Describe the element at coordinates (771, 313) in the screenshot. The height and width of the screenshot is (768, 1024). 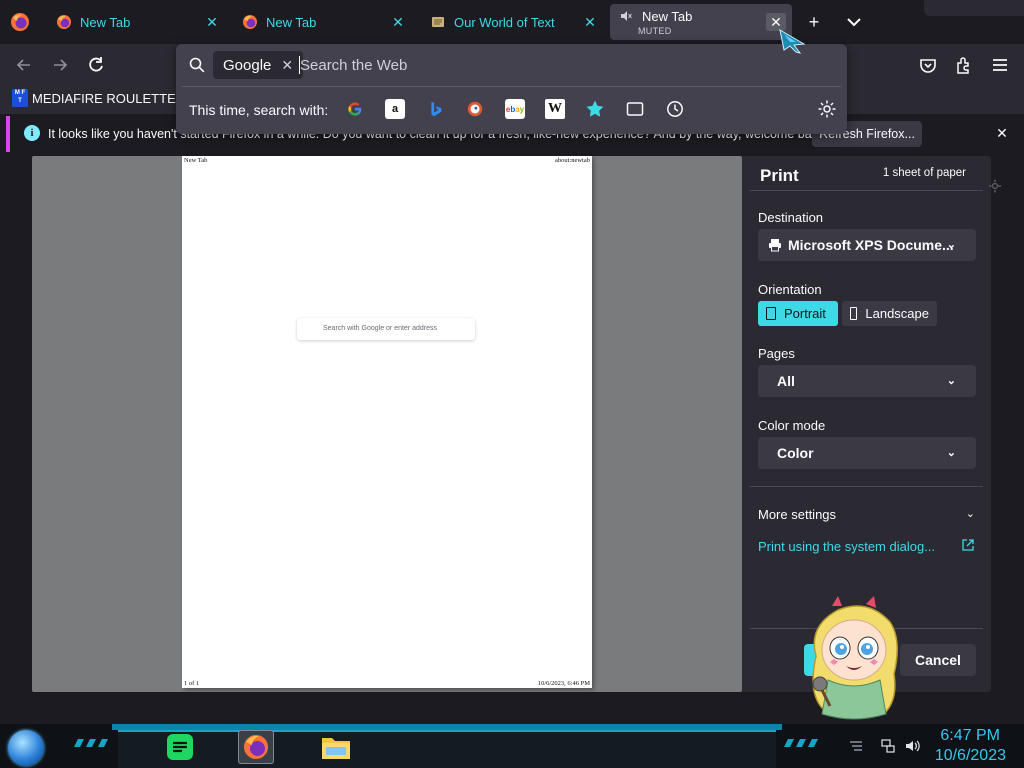
I see `page-portrait-icon` at that location.